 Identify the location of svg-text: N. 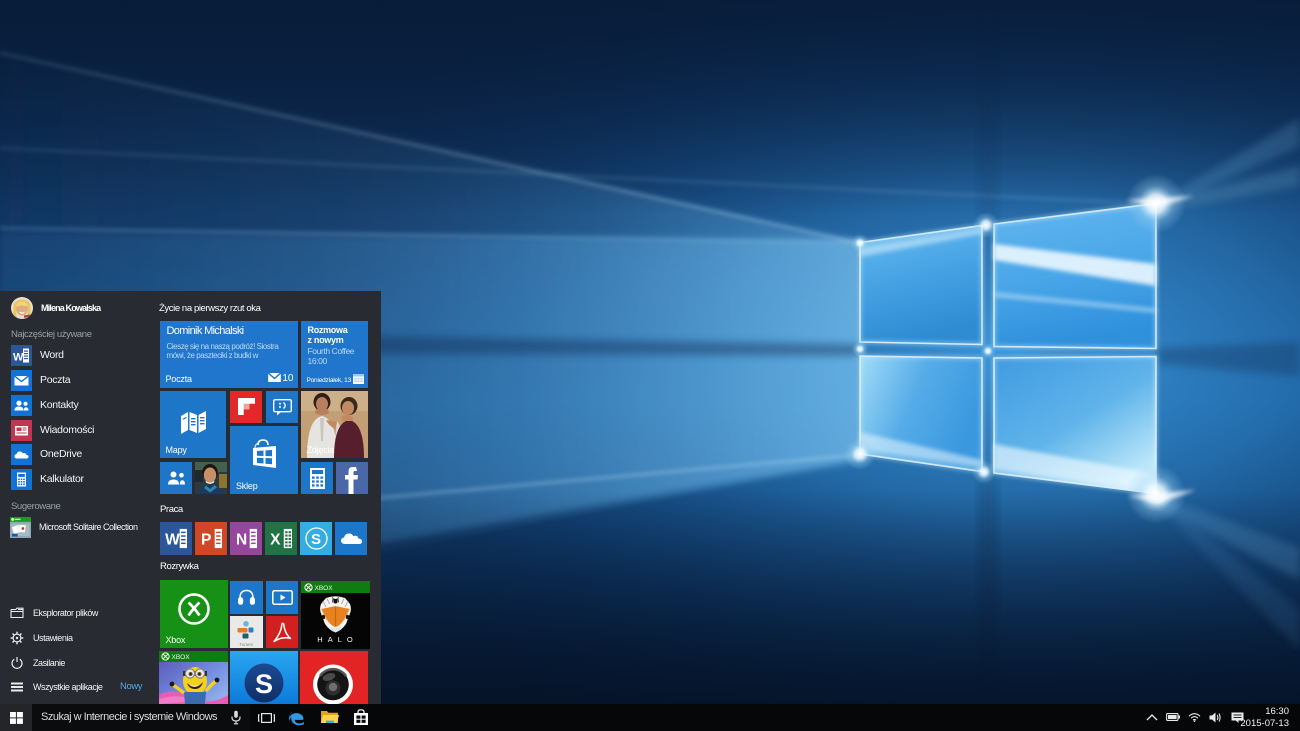
(241, 539).